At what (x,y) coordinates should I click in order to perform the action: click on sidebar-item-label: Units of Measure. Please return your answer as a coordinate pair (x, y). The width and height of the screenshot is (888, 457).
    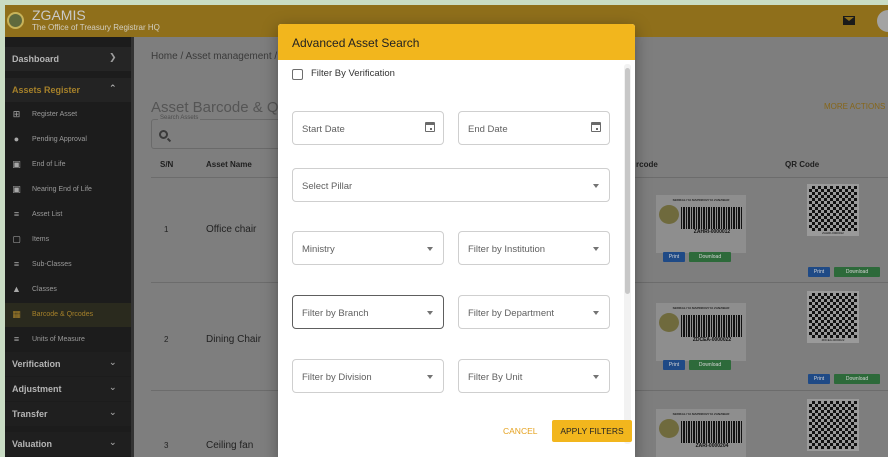
    Looking at the image, I should click on (58, 339).